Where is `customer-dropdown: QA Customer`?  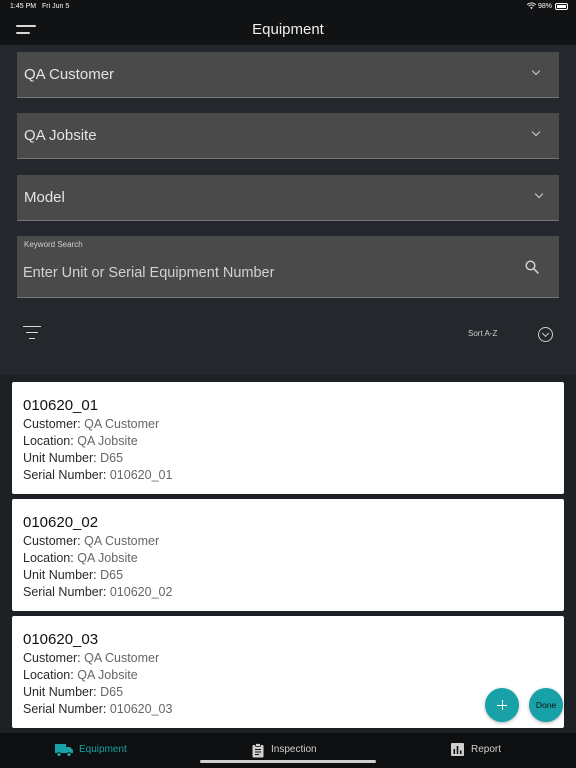 customer-dropdown: QA Customer is located at coordinates (288, 75).